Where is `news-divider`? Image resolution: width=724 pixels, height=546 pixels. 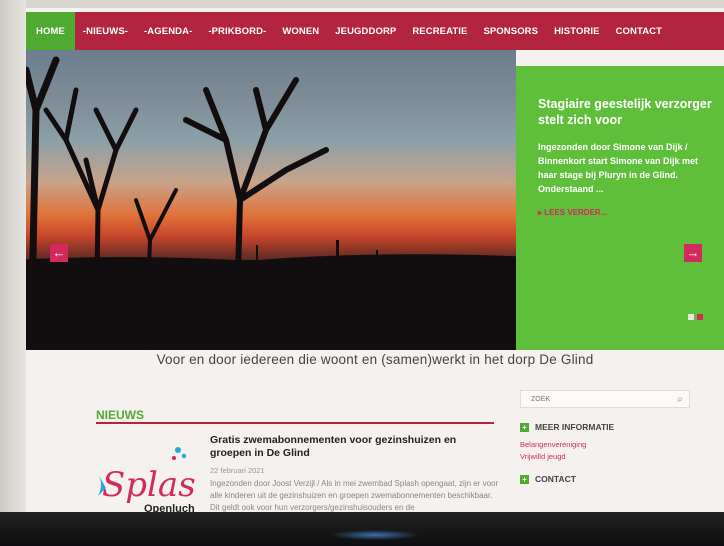
news-divider is located at coordinates (295, 423).